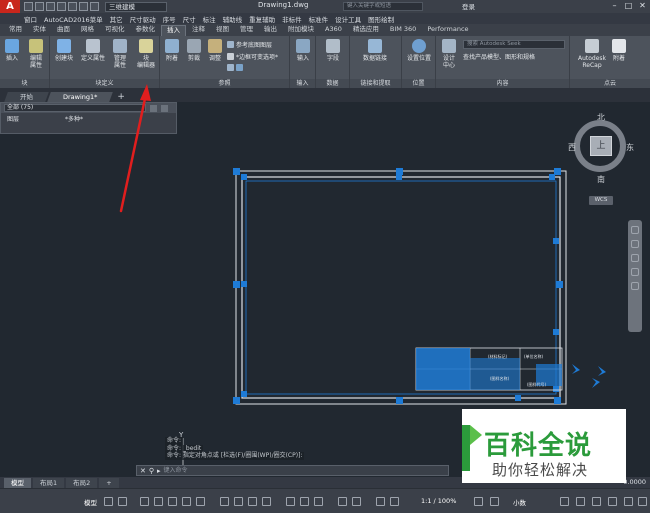 The image size is (650, 513). Describe the element at coordinates (63, 30) in the screenshot. I see `tab-surface: 曲面` at that location.